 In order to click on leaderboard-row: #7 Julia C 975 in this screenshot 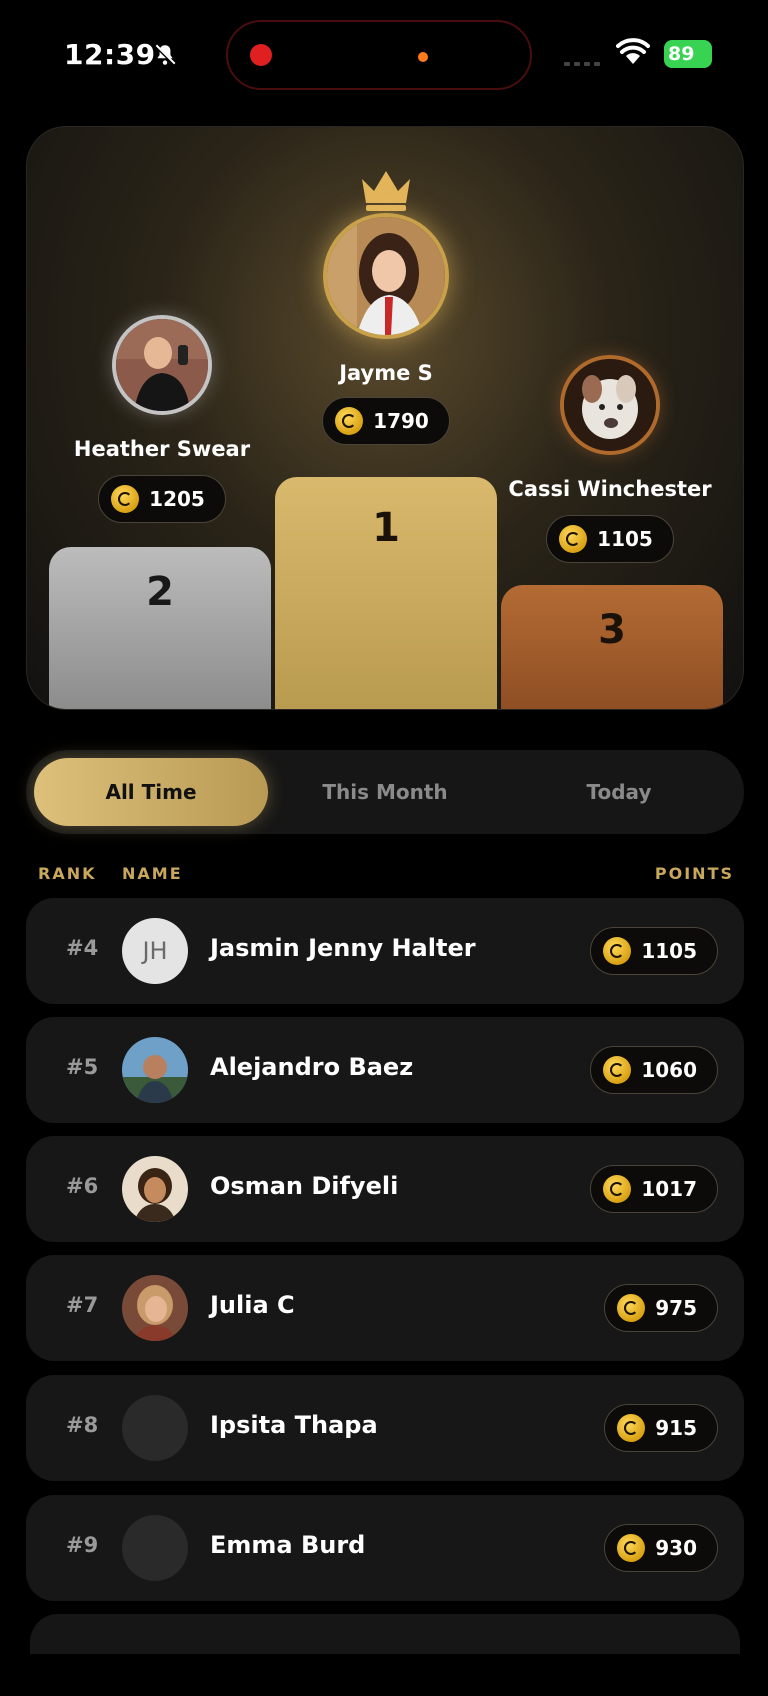, I will do `click(385, 1308)`.